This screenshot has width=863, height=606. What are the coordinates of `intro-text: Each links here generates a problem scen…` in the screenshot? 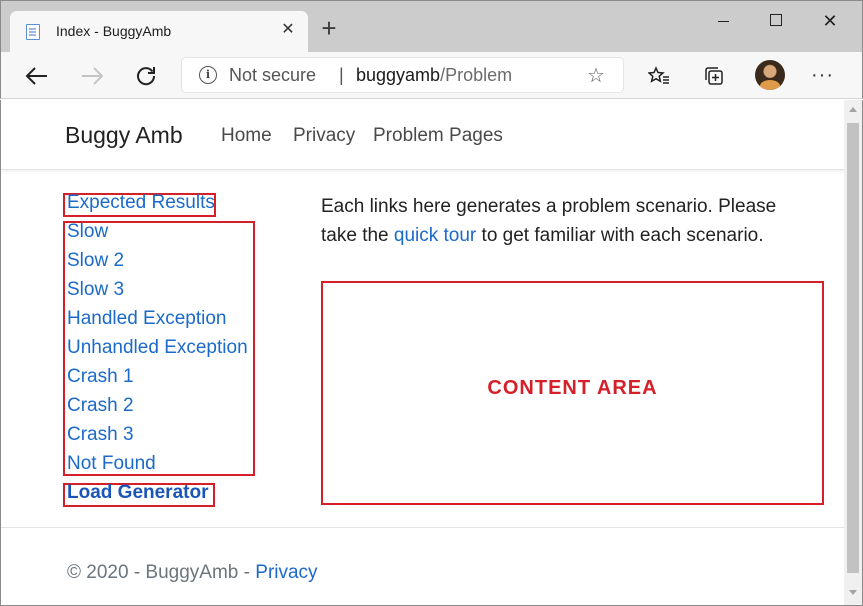 It's located at (556, 221).